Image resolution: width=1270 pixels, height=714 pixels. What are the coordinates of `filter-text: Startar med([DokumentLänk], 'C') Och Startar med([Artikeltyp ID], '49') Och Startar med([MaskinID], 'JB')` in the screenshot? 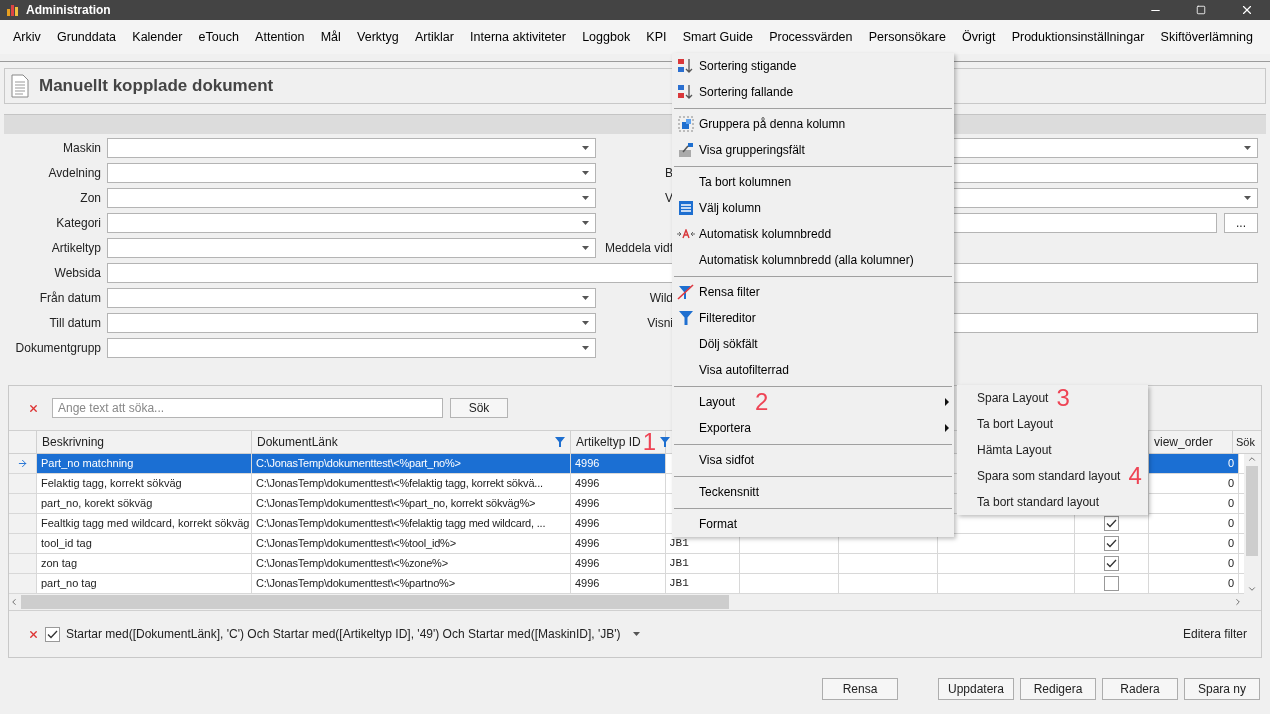 It's located at (343, 634).